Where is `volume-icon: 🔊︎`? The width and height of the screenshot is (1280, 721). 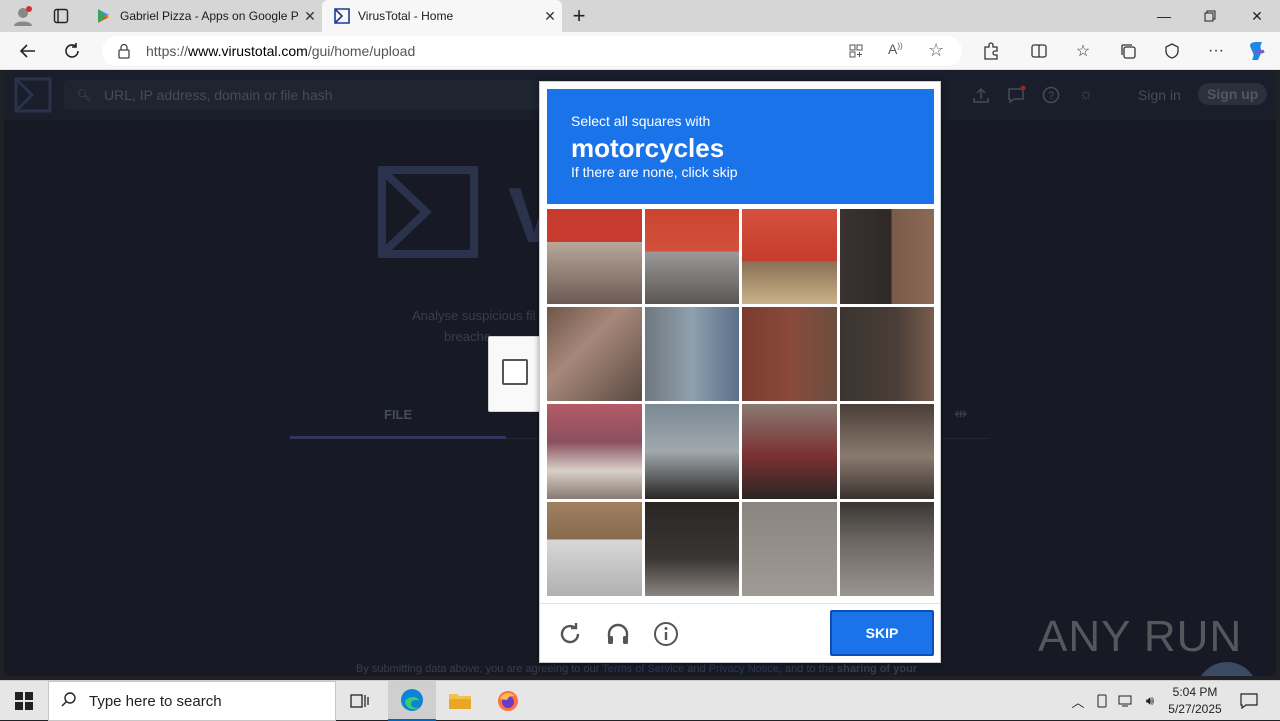 volume-icon: 🔊︎ is located at coordinates (1150, 701).